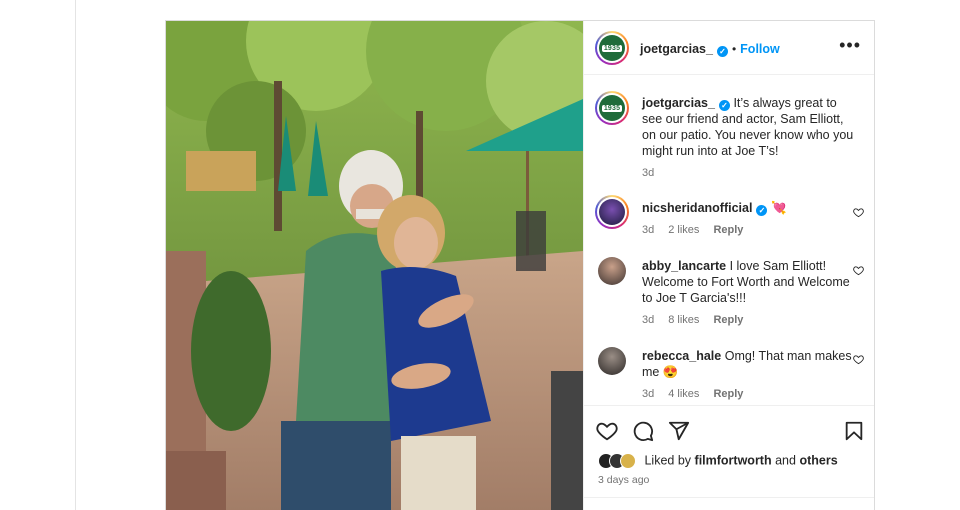 This screenshot has height=510, width=960. Describe the element at coordinates (749, 394) in the screenshot. I see `comment-meta: 3d 4 likes Reply` at that location.